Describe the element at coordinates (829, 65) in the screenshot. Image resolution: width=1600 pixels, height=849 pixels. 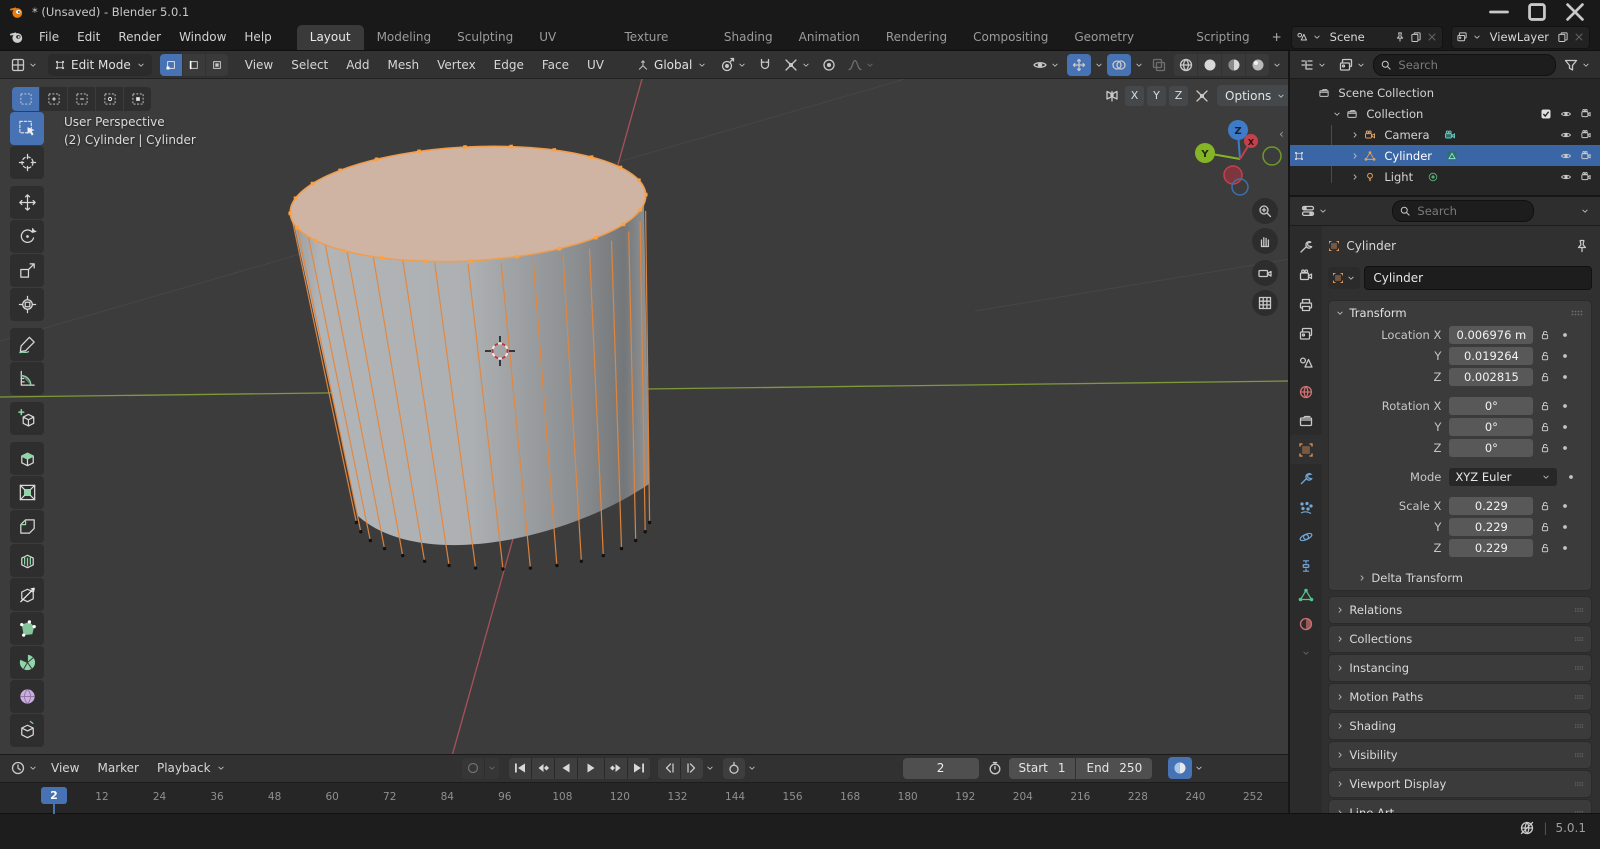
I see `proportional-editing-toggle` at that location.